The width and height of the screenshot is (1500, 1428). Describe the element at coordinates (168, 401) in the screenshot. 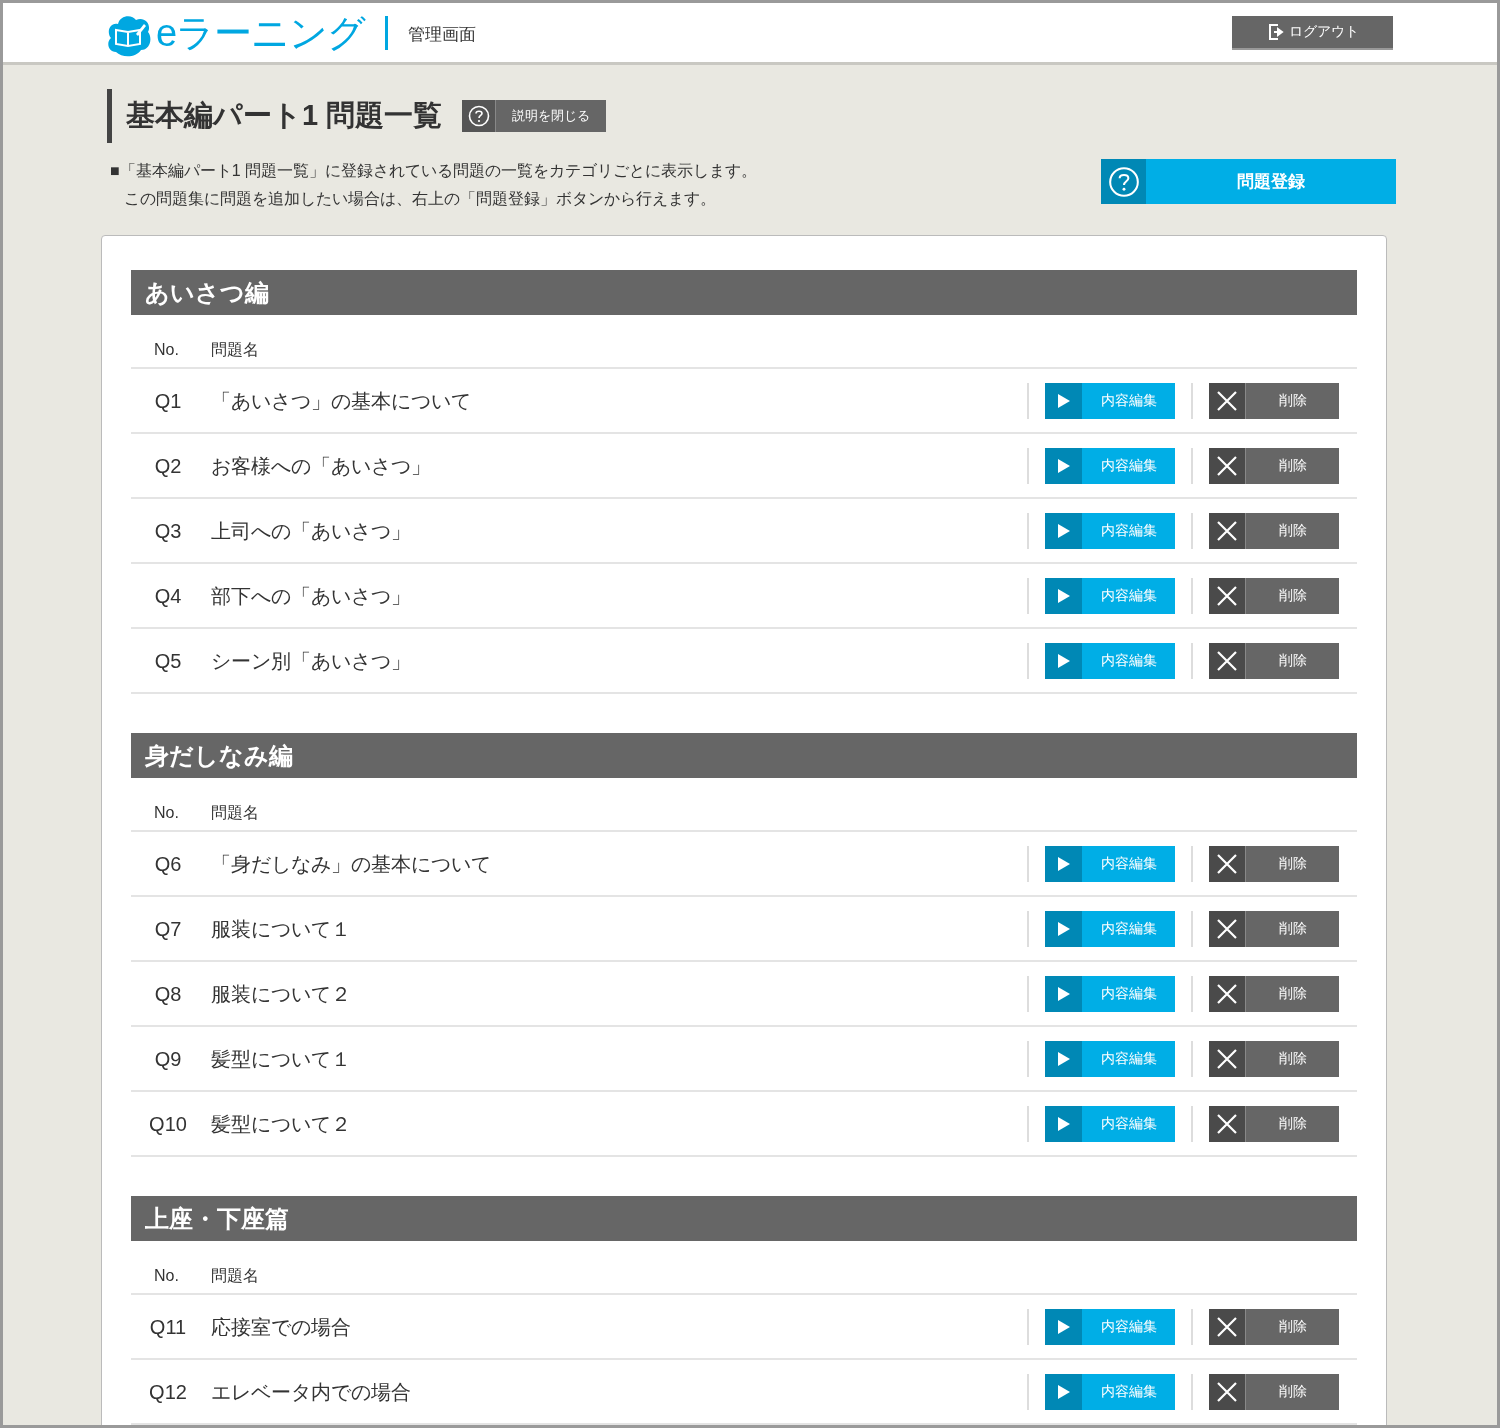

I see `question-number: Q1` at that location.